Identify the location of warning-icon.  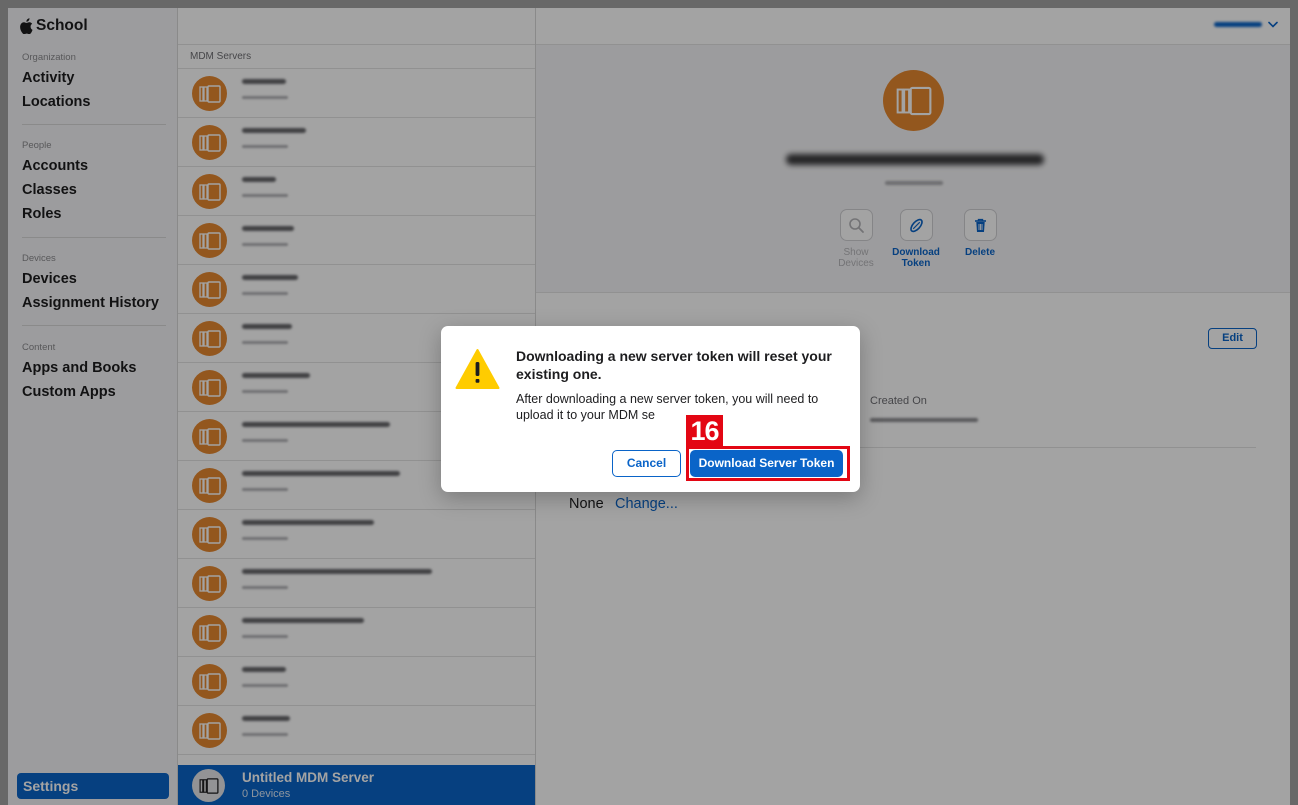
(477, 369).